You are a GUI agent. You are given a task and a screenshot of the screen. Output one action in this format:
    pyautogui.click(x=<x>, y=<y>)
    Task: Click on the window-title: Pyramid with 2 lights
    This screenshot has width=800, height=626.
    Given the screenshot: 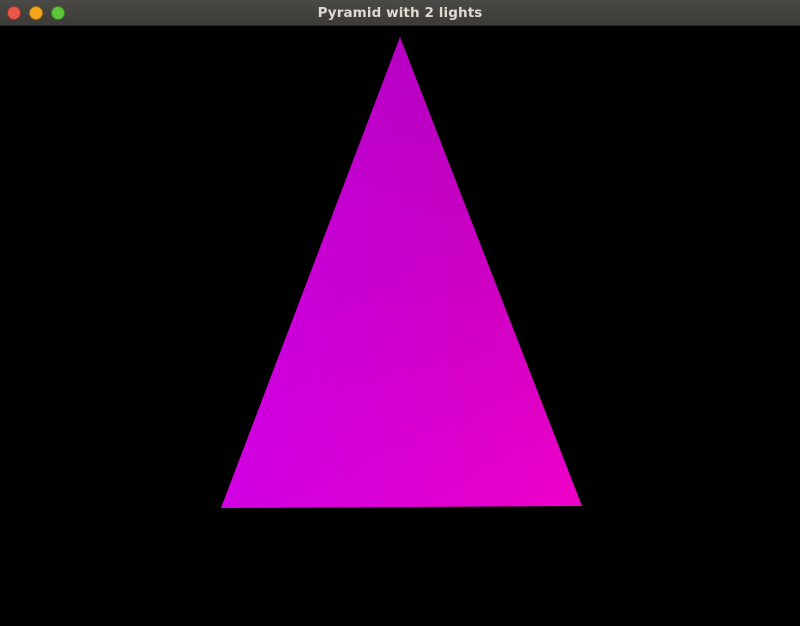 What is the action you would take?
    pyautogui.click(x=400, y=13)
    